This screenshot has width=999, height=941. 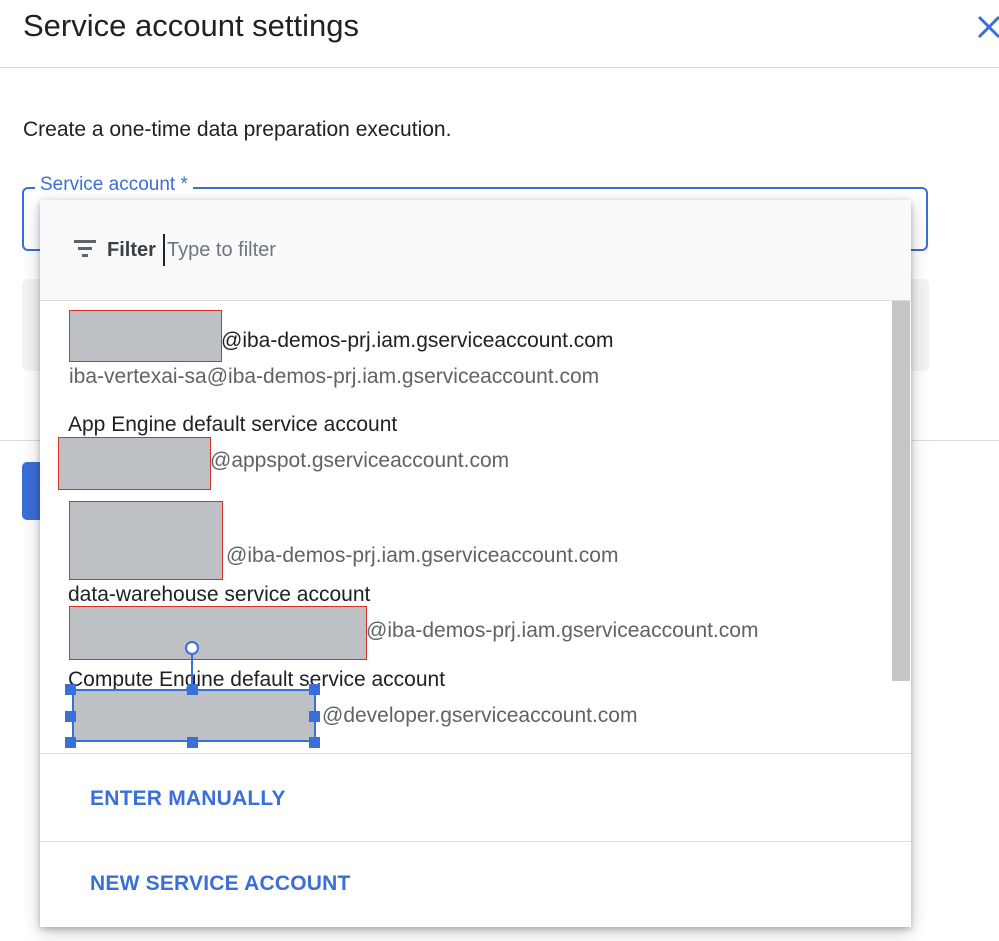 What do you see at coordinates (233, 424) in the screenshot?
I see `item-name: App Engine default service account` at bounding box center [233, 424].